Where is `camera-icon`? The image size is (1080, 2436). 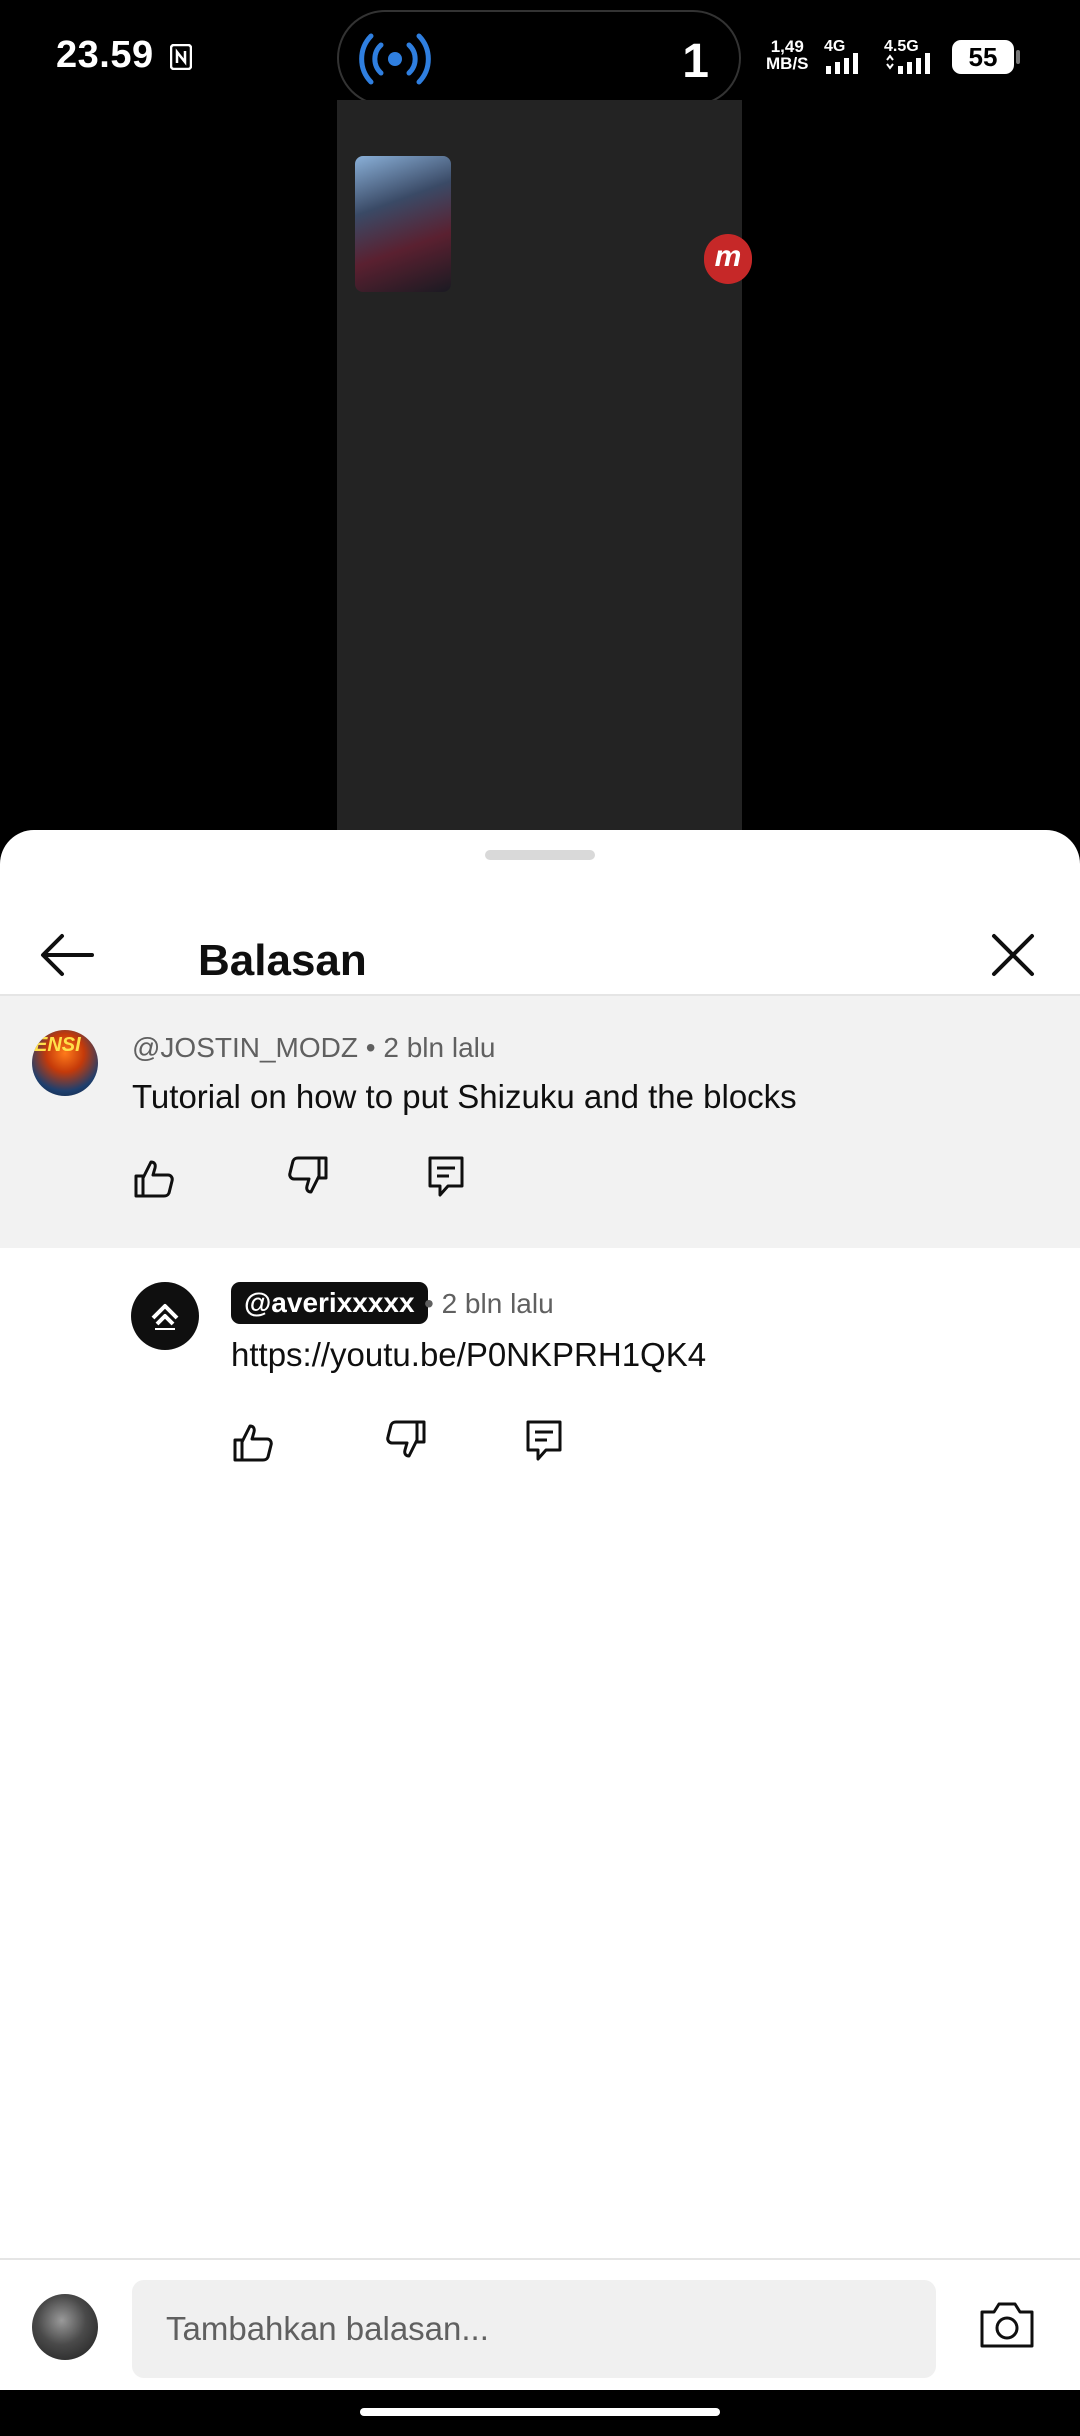
camera-icon is located at coordinates (1007, 2325).